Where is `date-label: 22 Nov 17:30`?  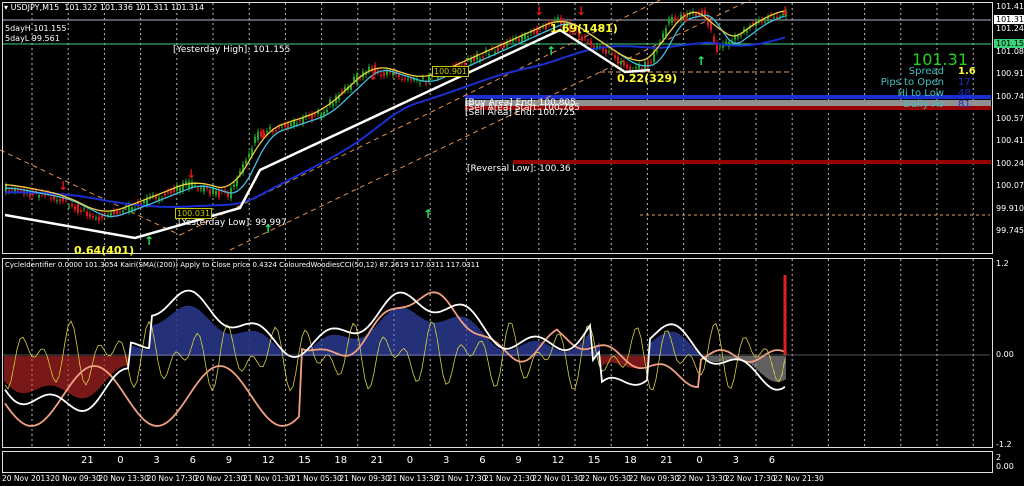 date-label: 22 Nov 17:30 is located at coordinates (750, 478).